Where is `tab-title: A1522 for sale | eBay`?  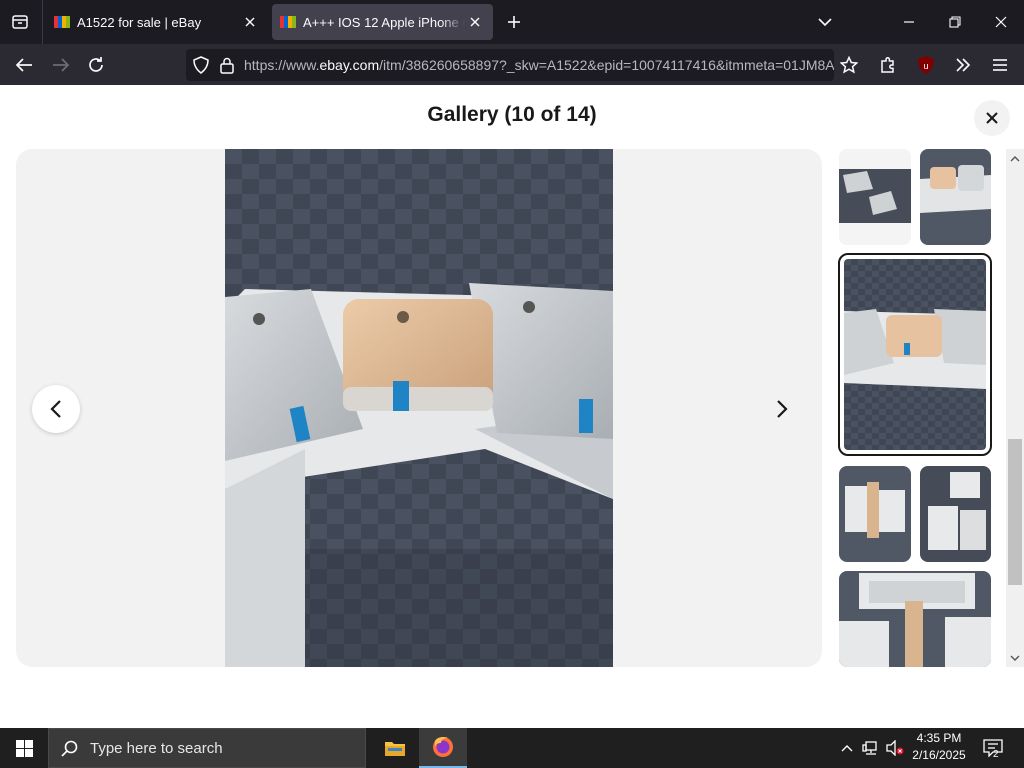 tab-title: A1522 for sale | eBay is located at coordinates (139, 22).